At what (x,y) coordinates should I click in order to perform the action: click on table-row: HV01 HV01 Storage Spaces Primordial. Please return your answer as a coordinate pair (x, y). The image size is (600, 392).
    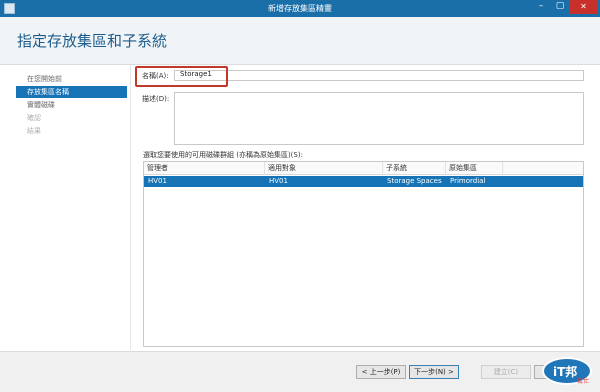
    Looking at the image, I should click on (363, 181).